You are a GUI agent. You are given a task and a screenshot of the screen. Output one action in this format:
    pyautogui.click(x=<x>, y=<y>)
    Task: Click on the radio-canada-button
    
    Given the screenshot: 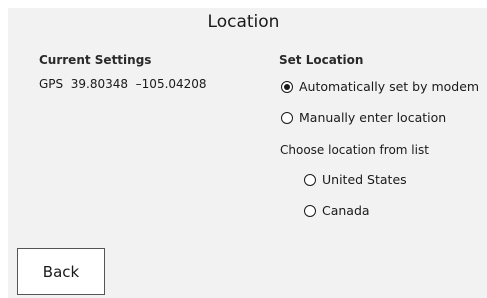 What is the action you would take?
    pyautogui.click(x=310, y=211)
    